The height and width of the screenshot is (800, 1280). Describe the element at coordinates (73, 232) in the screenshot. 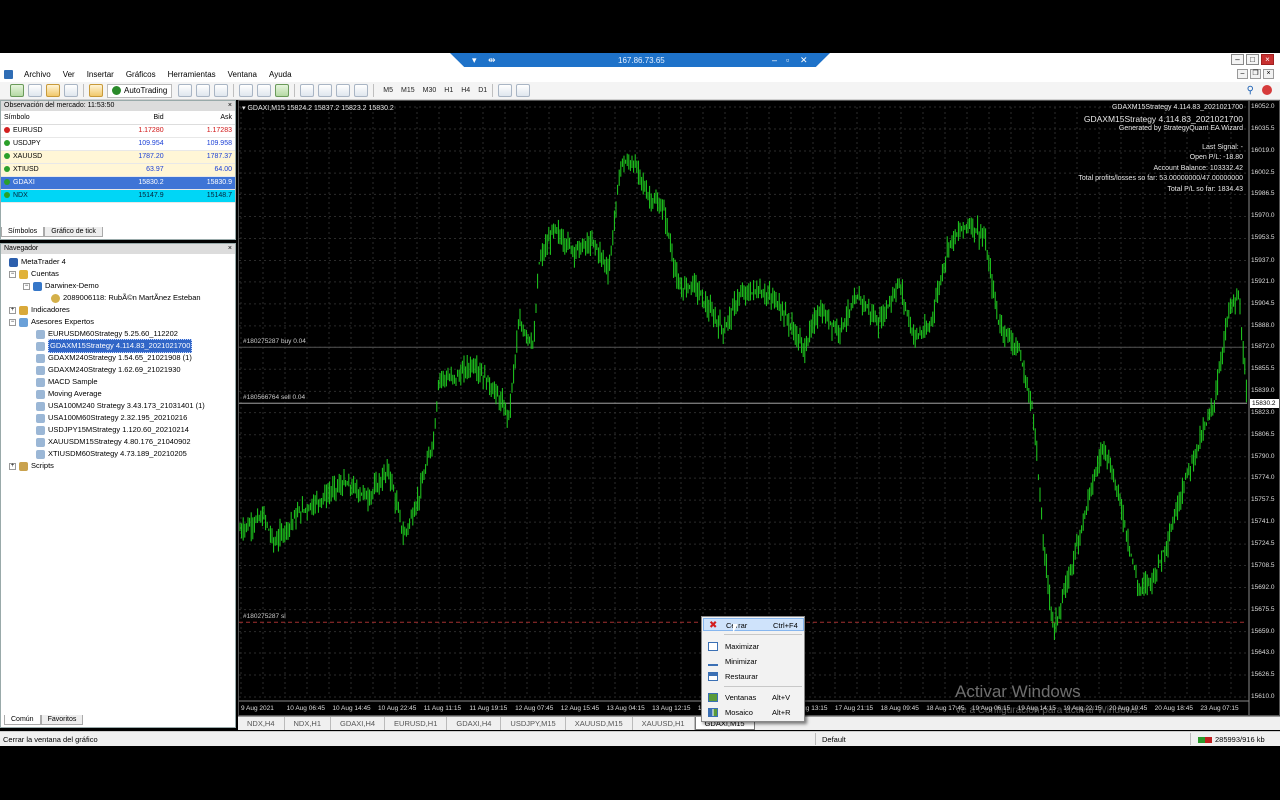

I see `tab-tick-chart: Gráfico de tick` at that location.